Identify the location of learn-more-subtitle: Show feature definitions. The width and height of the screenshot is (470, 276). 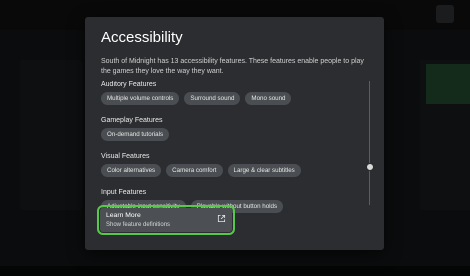
(138, 225).